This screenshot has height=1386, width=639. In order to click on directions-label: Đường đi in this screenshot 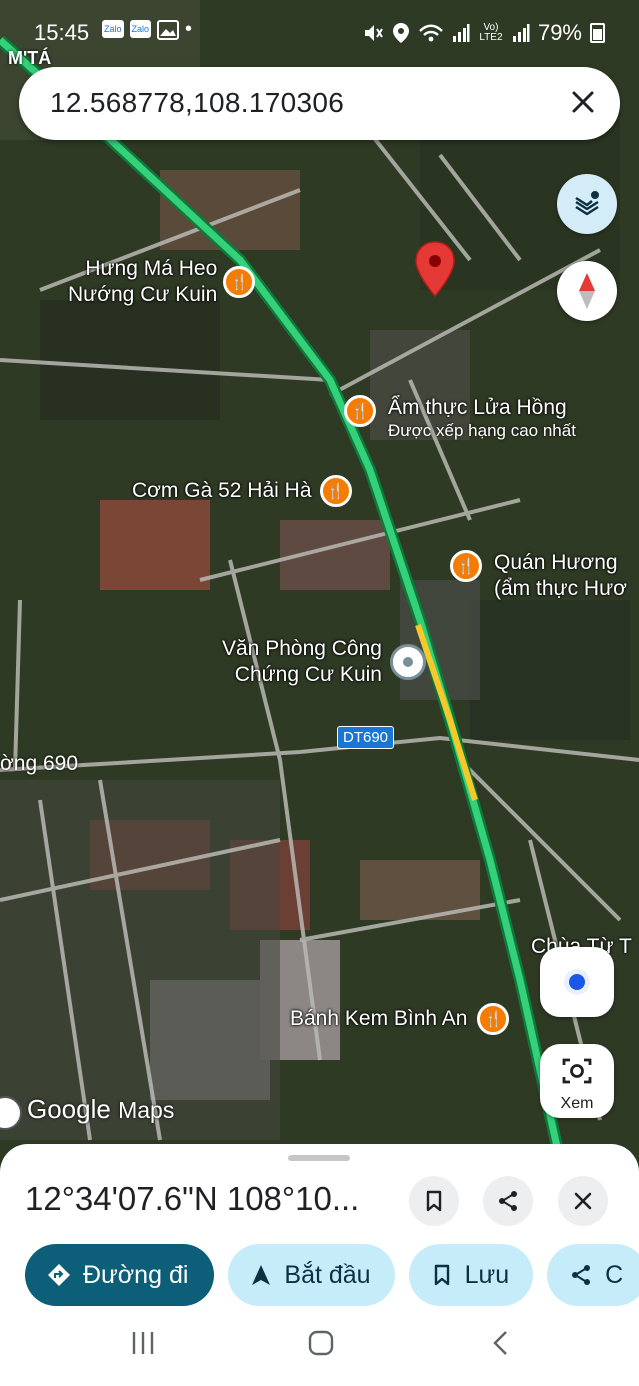, I will do `click(136, 1274)`.